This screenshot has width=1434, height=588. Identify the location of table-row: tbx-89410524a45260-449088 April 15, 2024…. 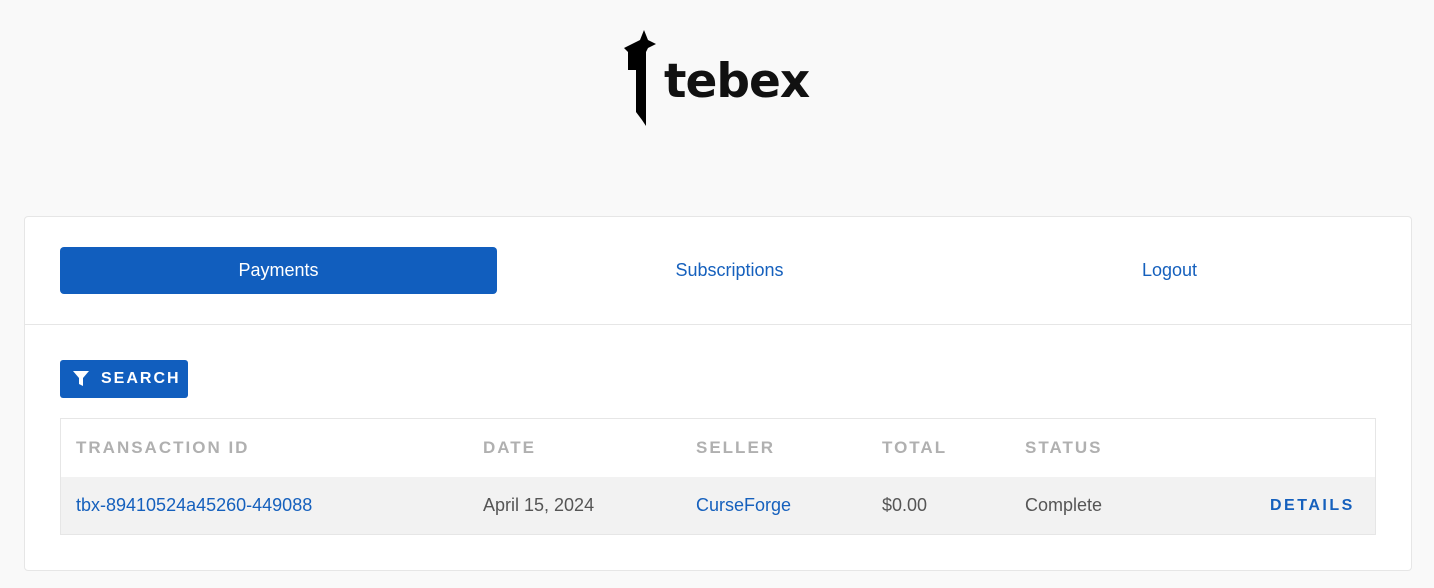
(718, 505).